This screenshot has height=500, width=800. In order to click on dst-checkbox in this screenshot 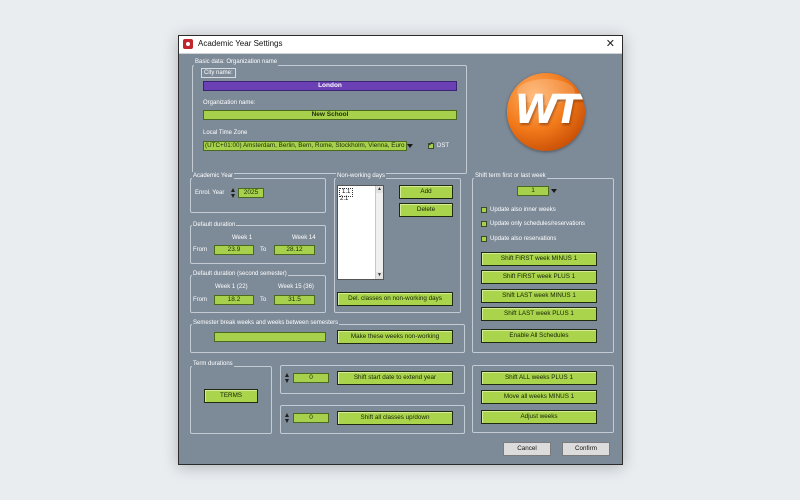, I will do `click(431, 144)`.